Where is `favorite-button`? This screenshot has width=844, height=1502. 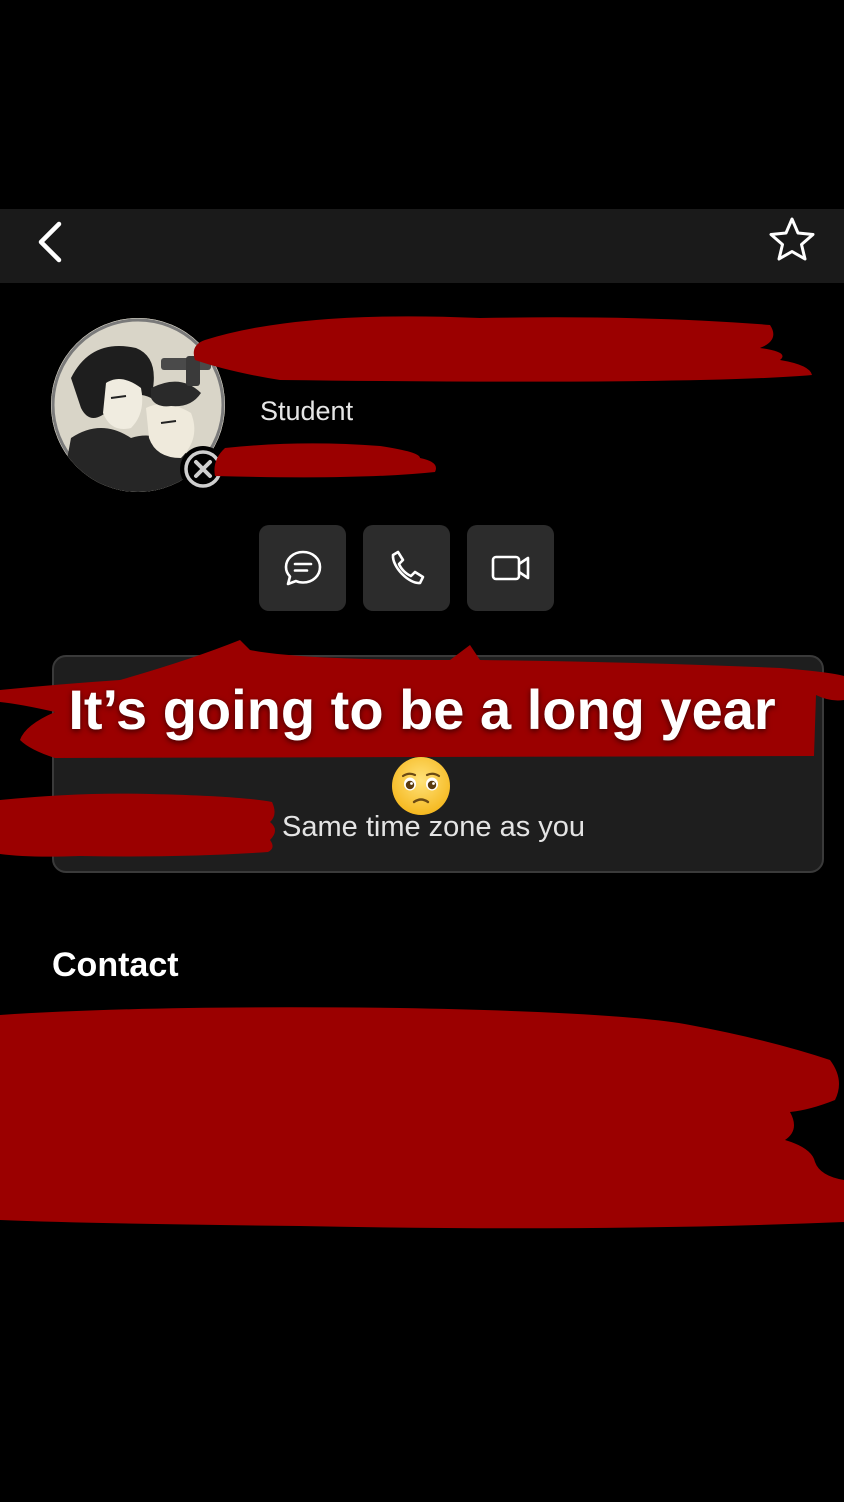
favorite-button is located at coordinates (792, 239).